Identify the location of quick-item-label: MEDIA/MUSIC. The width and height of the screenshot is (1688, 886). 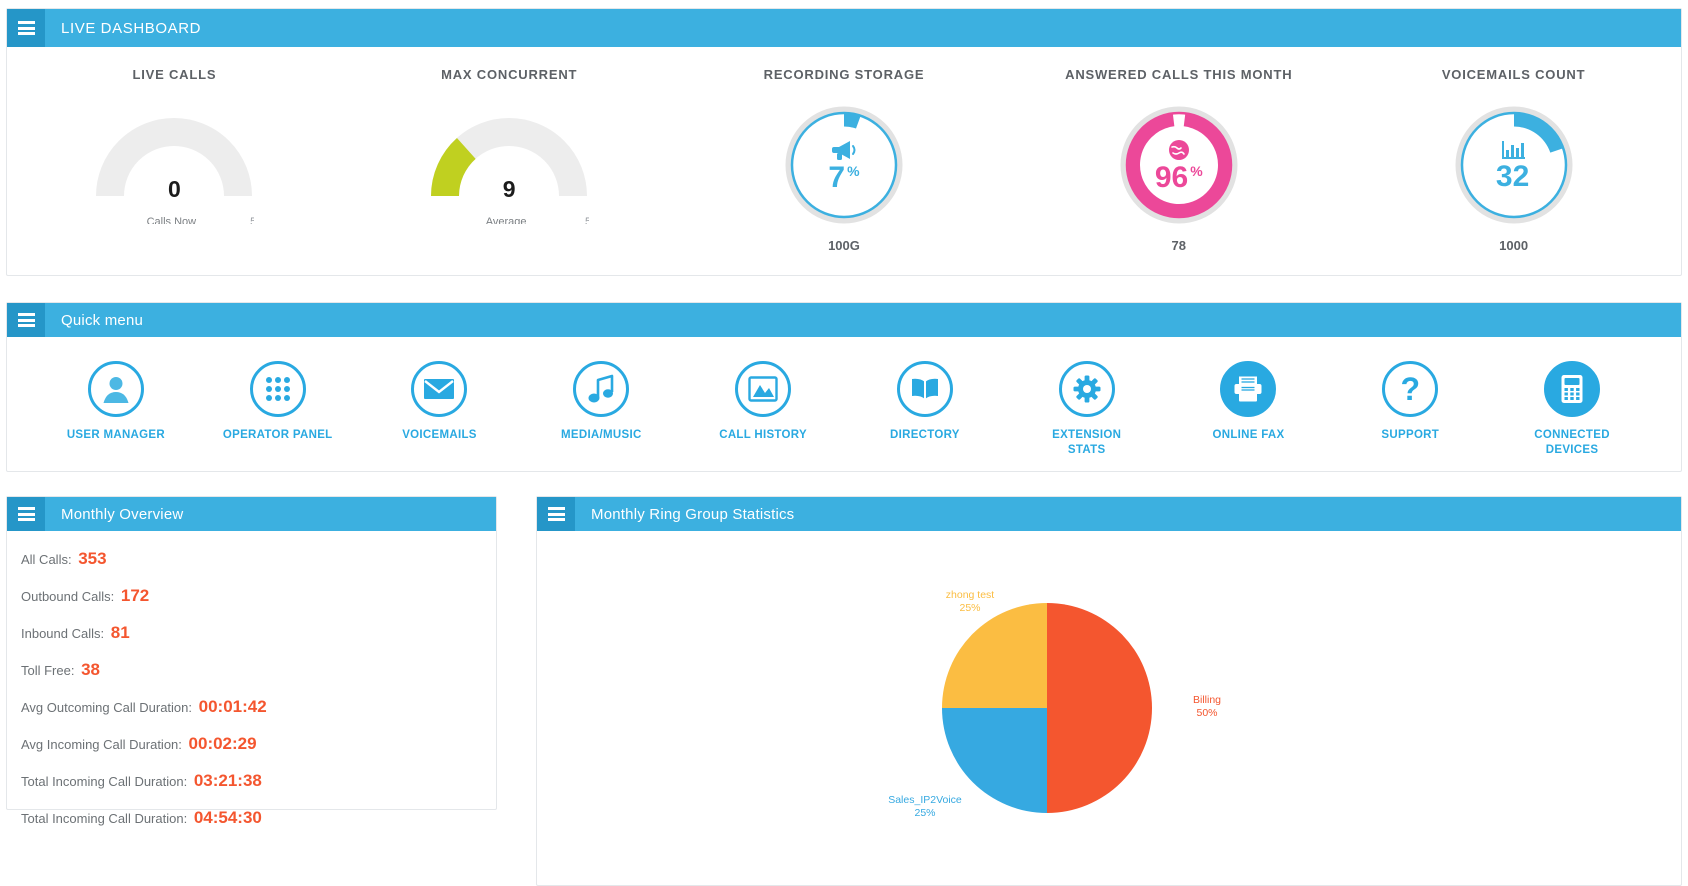
(601, 435).